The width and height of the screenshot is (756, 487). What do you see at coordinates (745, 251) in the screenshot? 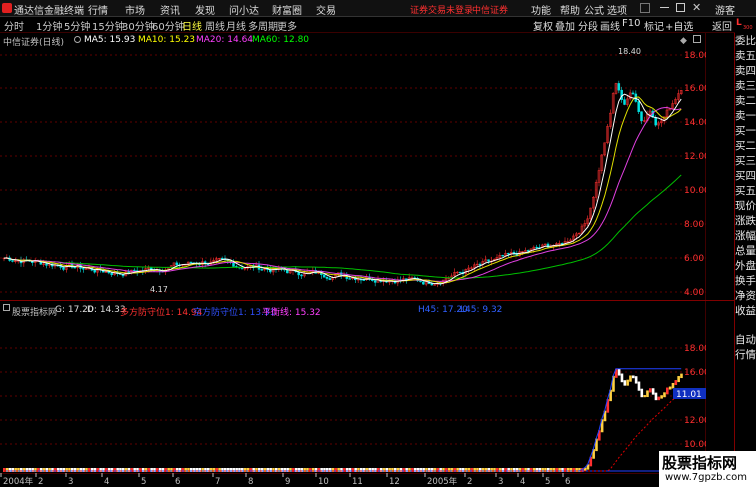
I see `side-panel-item: 总量` at bounding box center [745, 251].